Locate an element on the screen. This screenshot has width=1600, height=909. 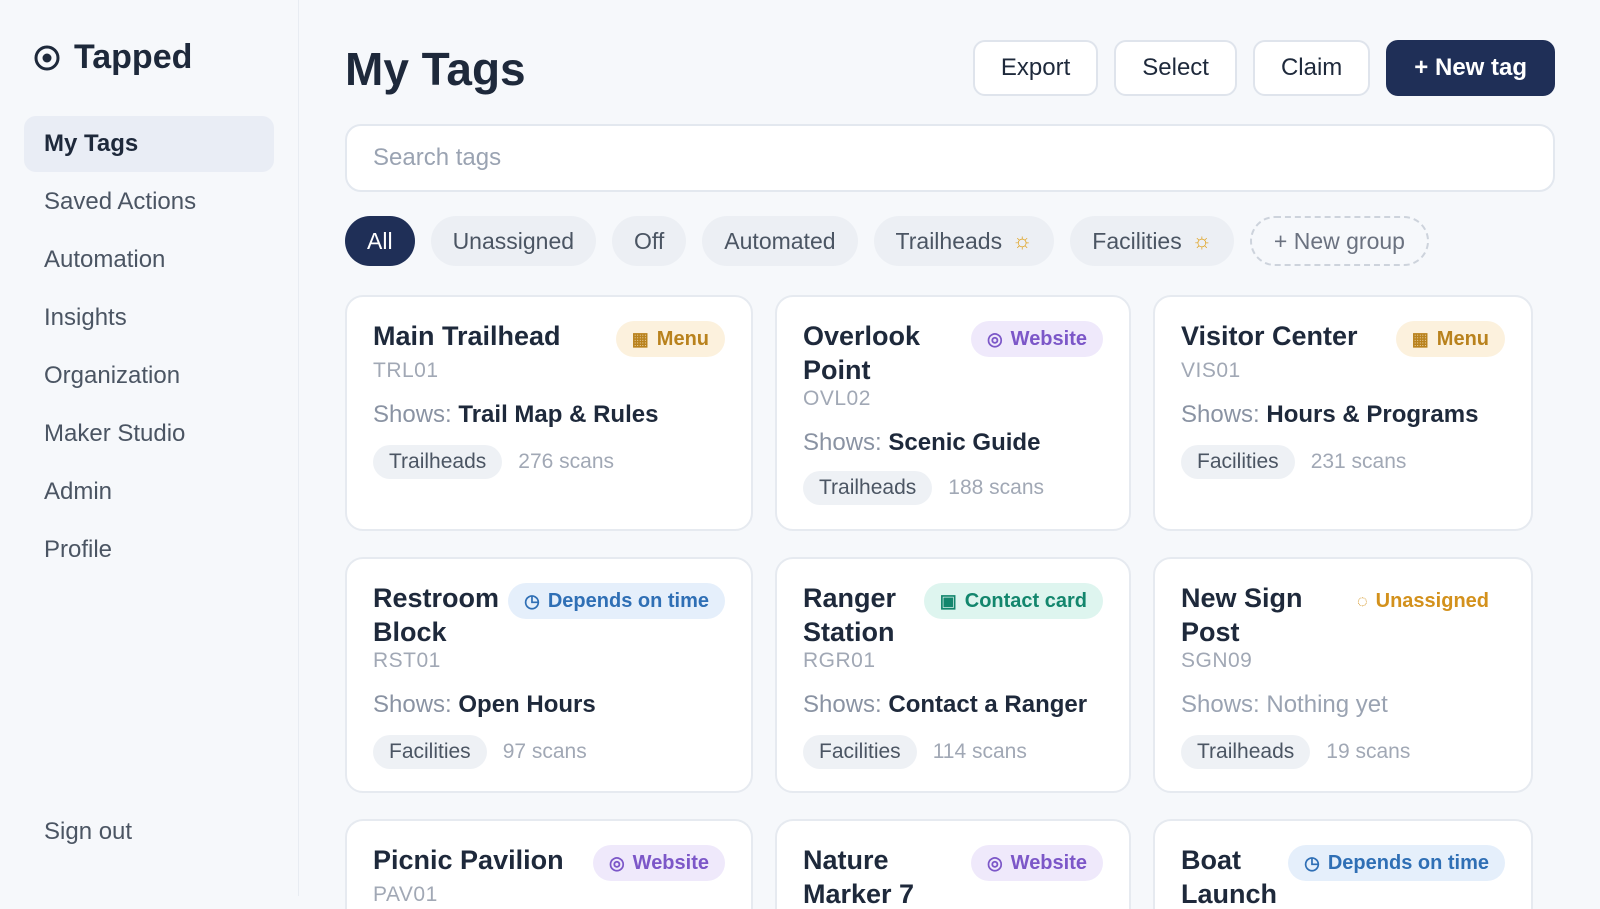
shows-value: Hours & Programs is located at coordinates (1372, 414).